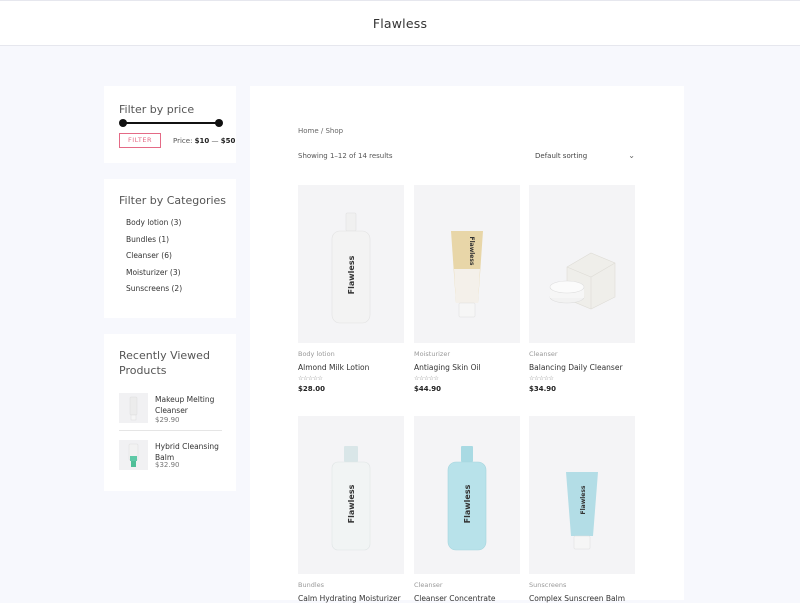 The height and width of the screenshot is (603, 800). Describe the element at coordinates (183, 141) in the screenshot. I see `price-prefix: Price:` at that location.